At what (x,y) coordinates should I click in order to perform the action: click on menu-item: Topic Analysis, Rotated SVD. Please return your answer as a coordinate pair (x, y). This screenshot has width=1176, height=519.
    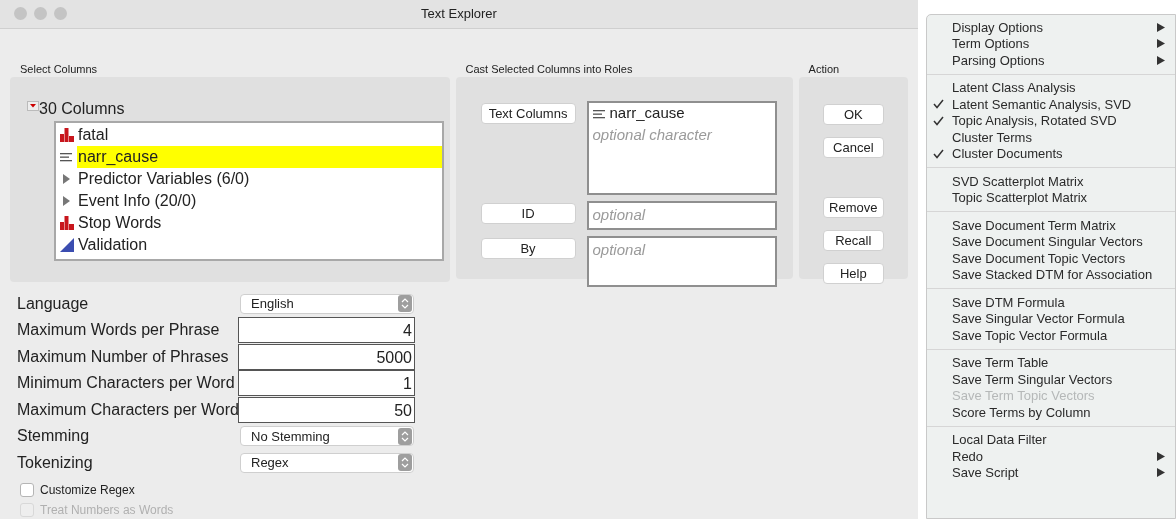
    Looking at the image, I should click on (1051, 120).